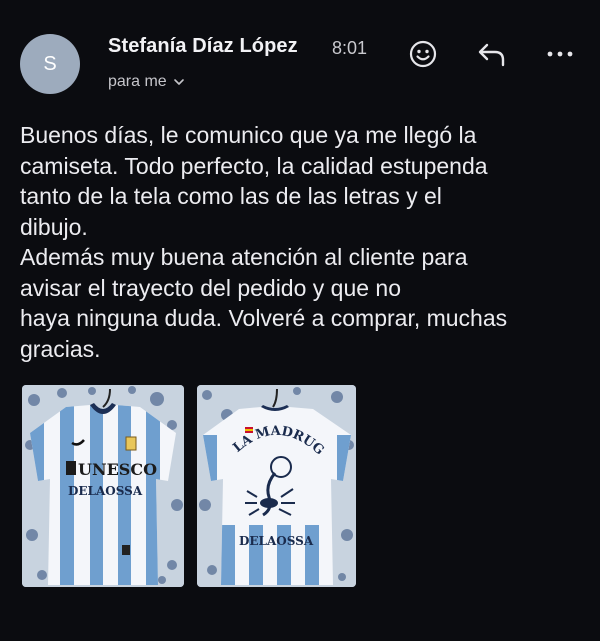  Describe the element at coordinates (105, 491) in the screenshot. I see `jersey-front-name: DELAOSSA` at that location.